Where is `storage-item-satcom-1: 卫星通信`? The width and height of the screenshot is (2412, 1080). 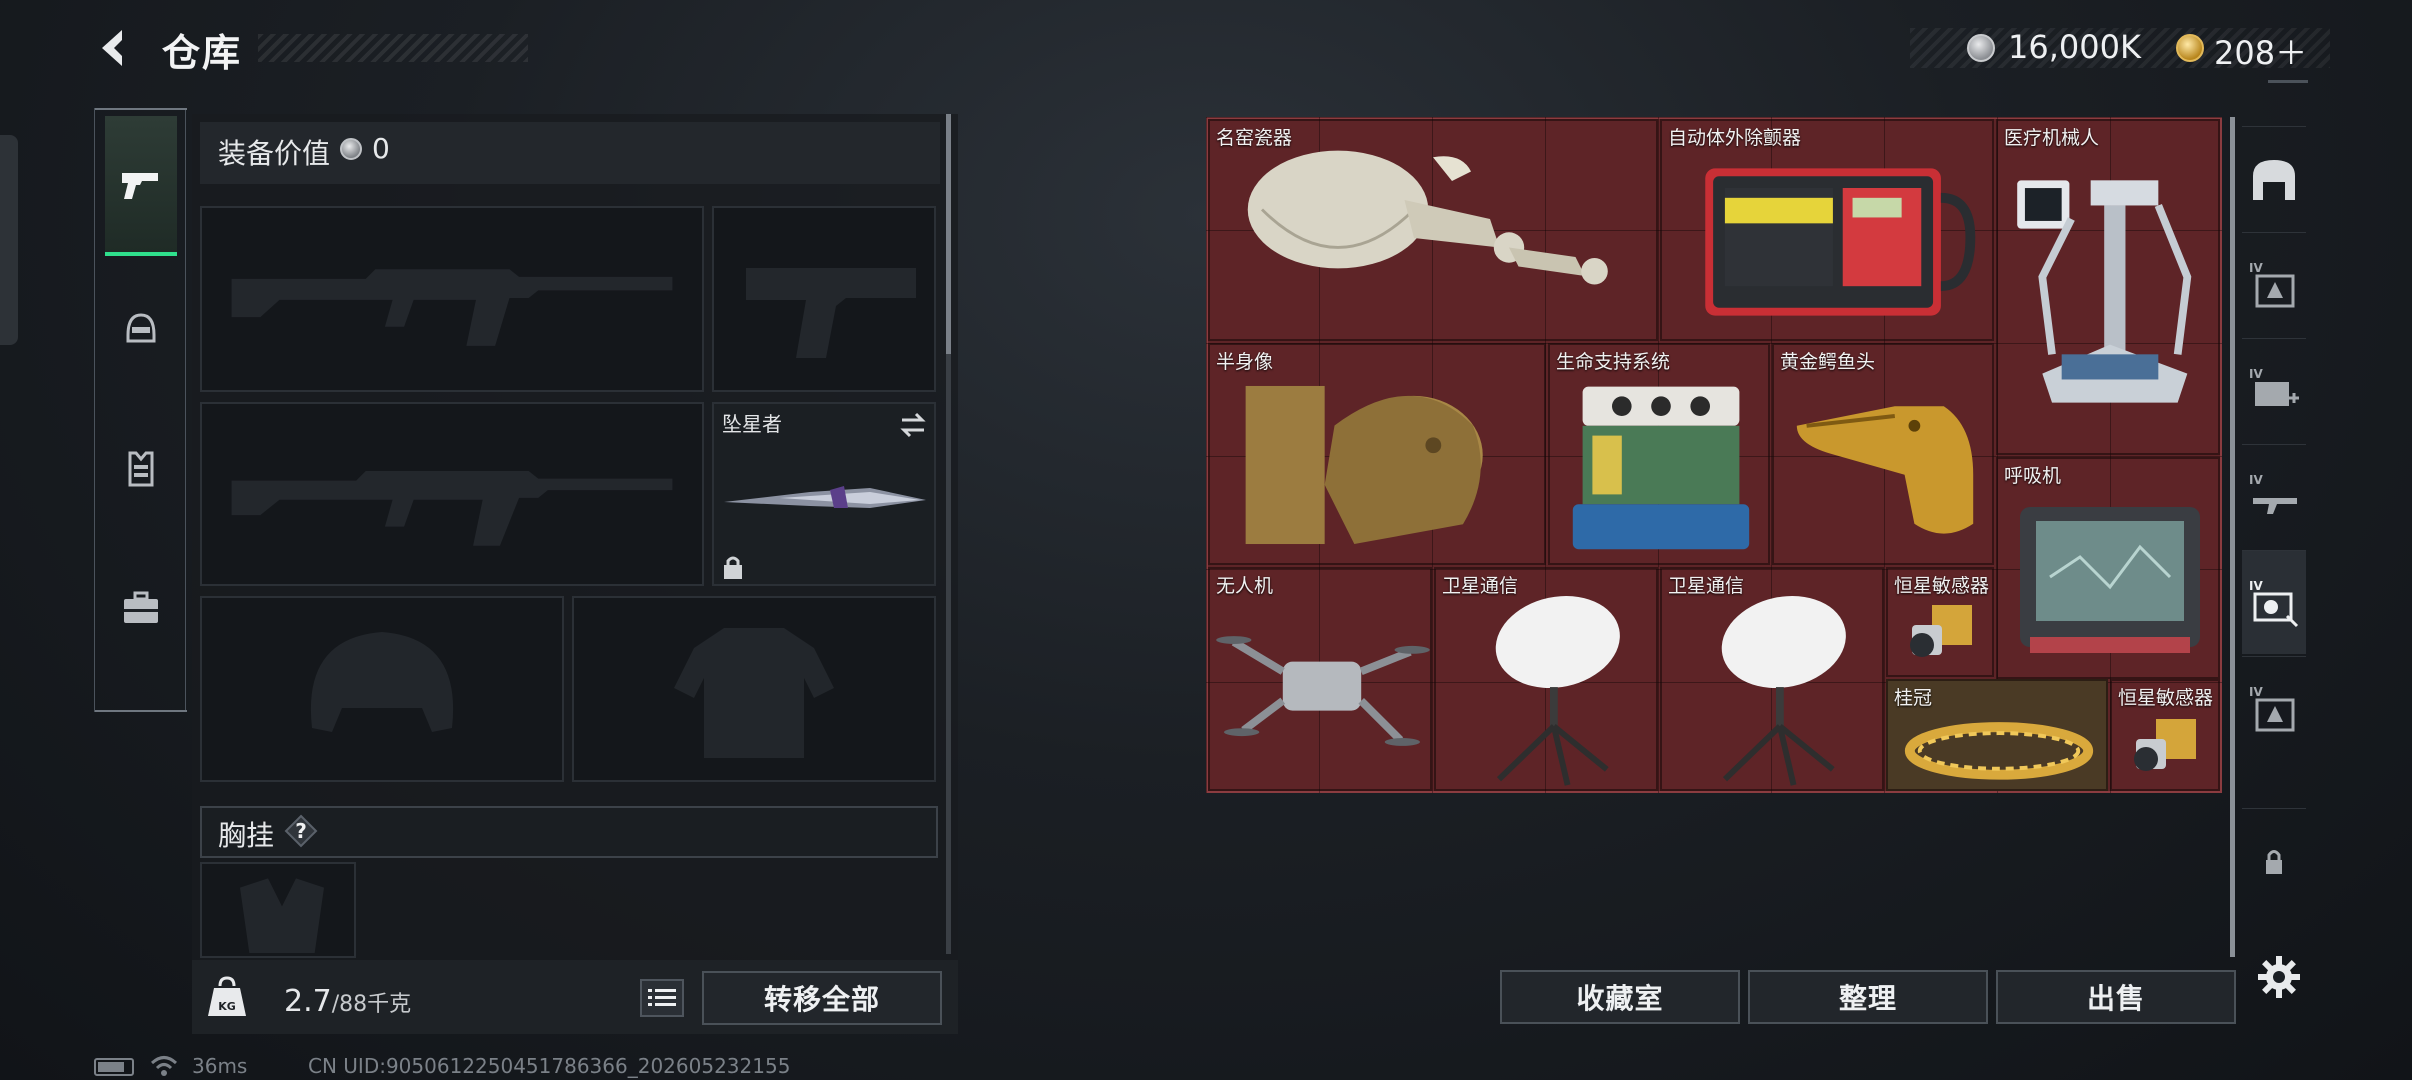 storage-item-satcom-1: 卫星通信 is located at coordinates (1546, 679).